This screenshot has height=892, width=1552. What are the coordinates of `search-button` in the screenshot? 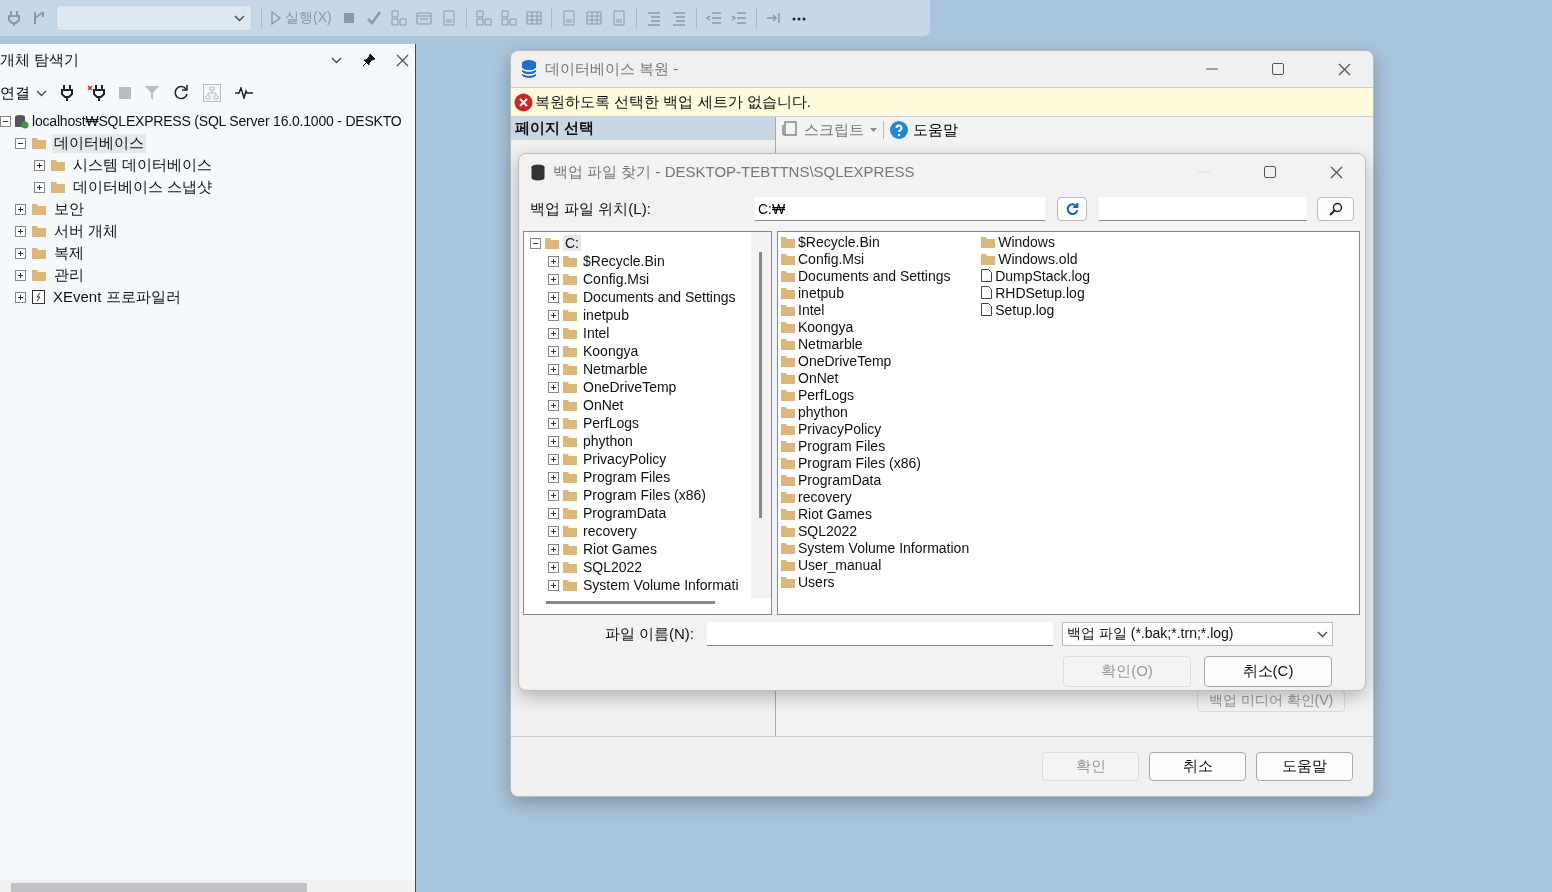 It's located at (1335, 209).